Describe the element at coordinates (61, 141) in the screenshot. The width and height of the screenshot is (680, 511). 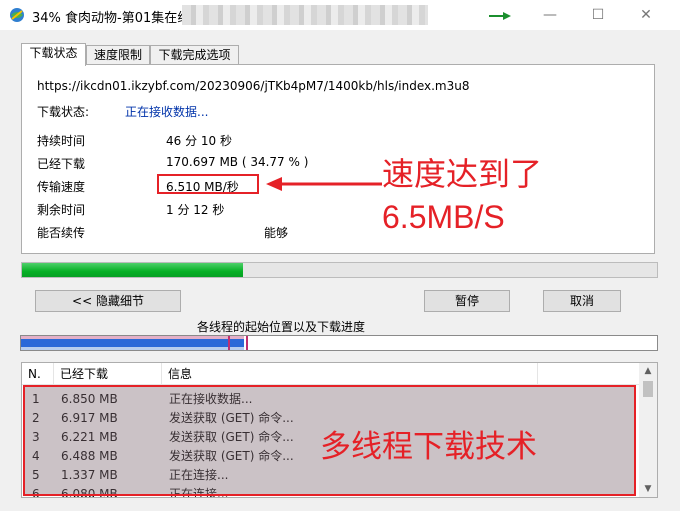
I see `duration-label: 持续时间` at that location.